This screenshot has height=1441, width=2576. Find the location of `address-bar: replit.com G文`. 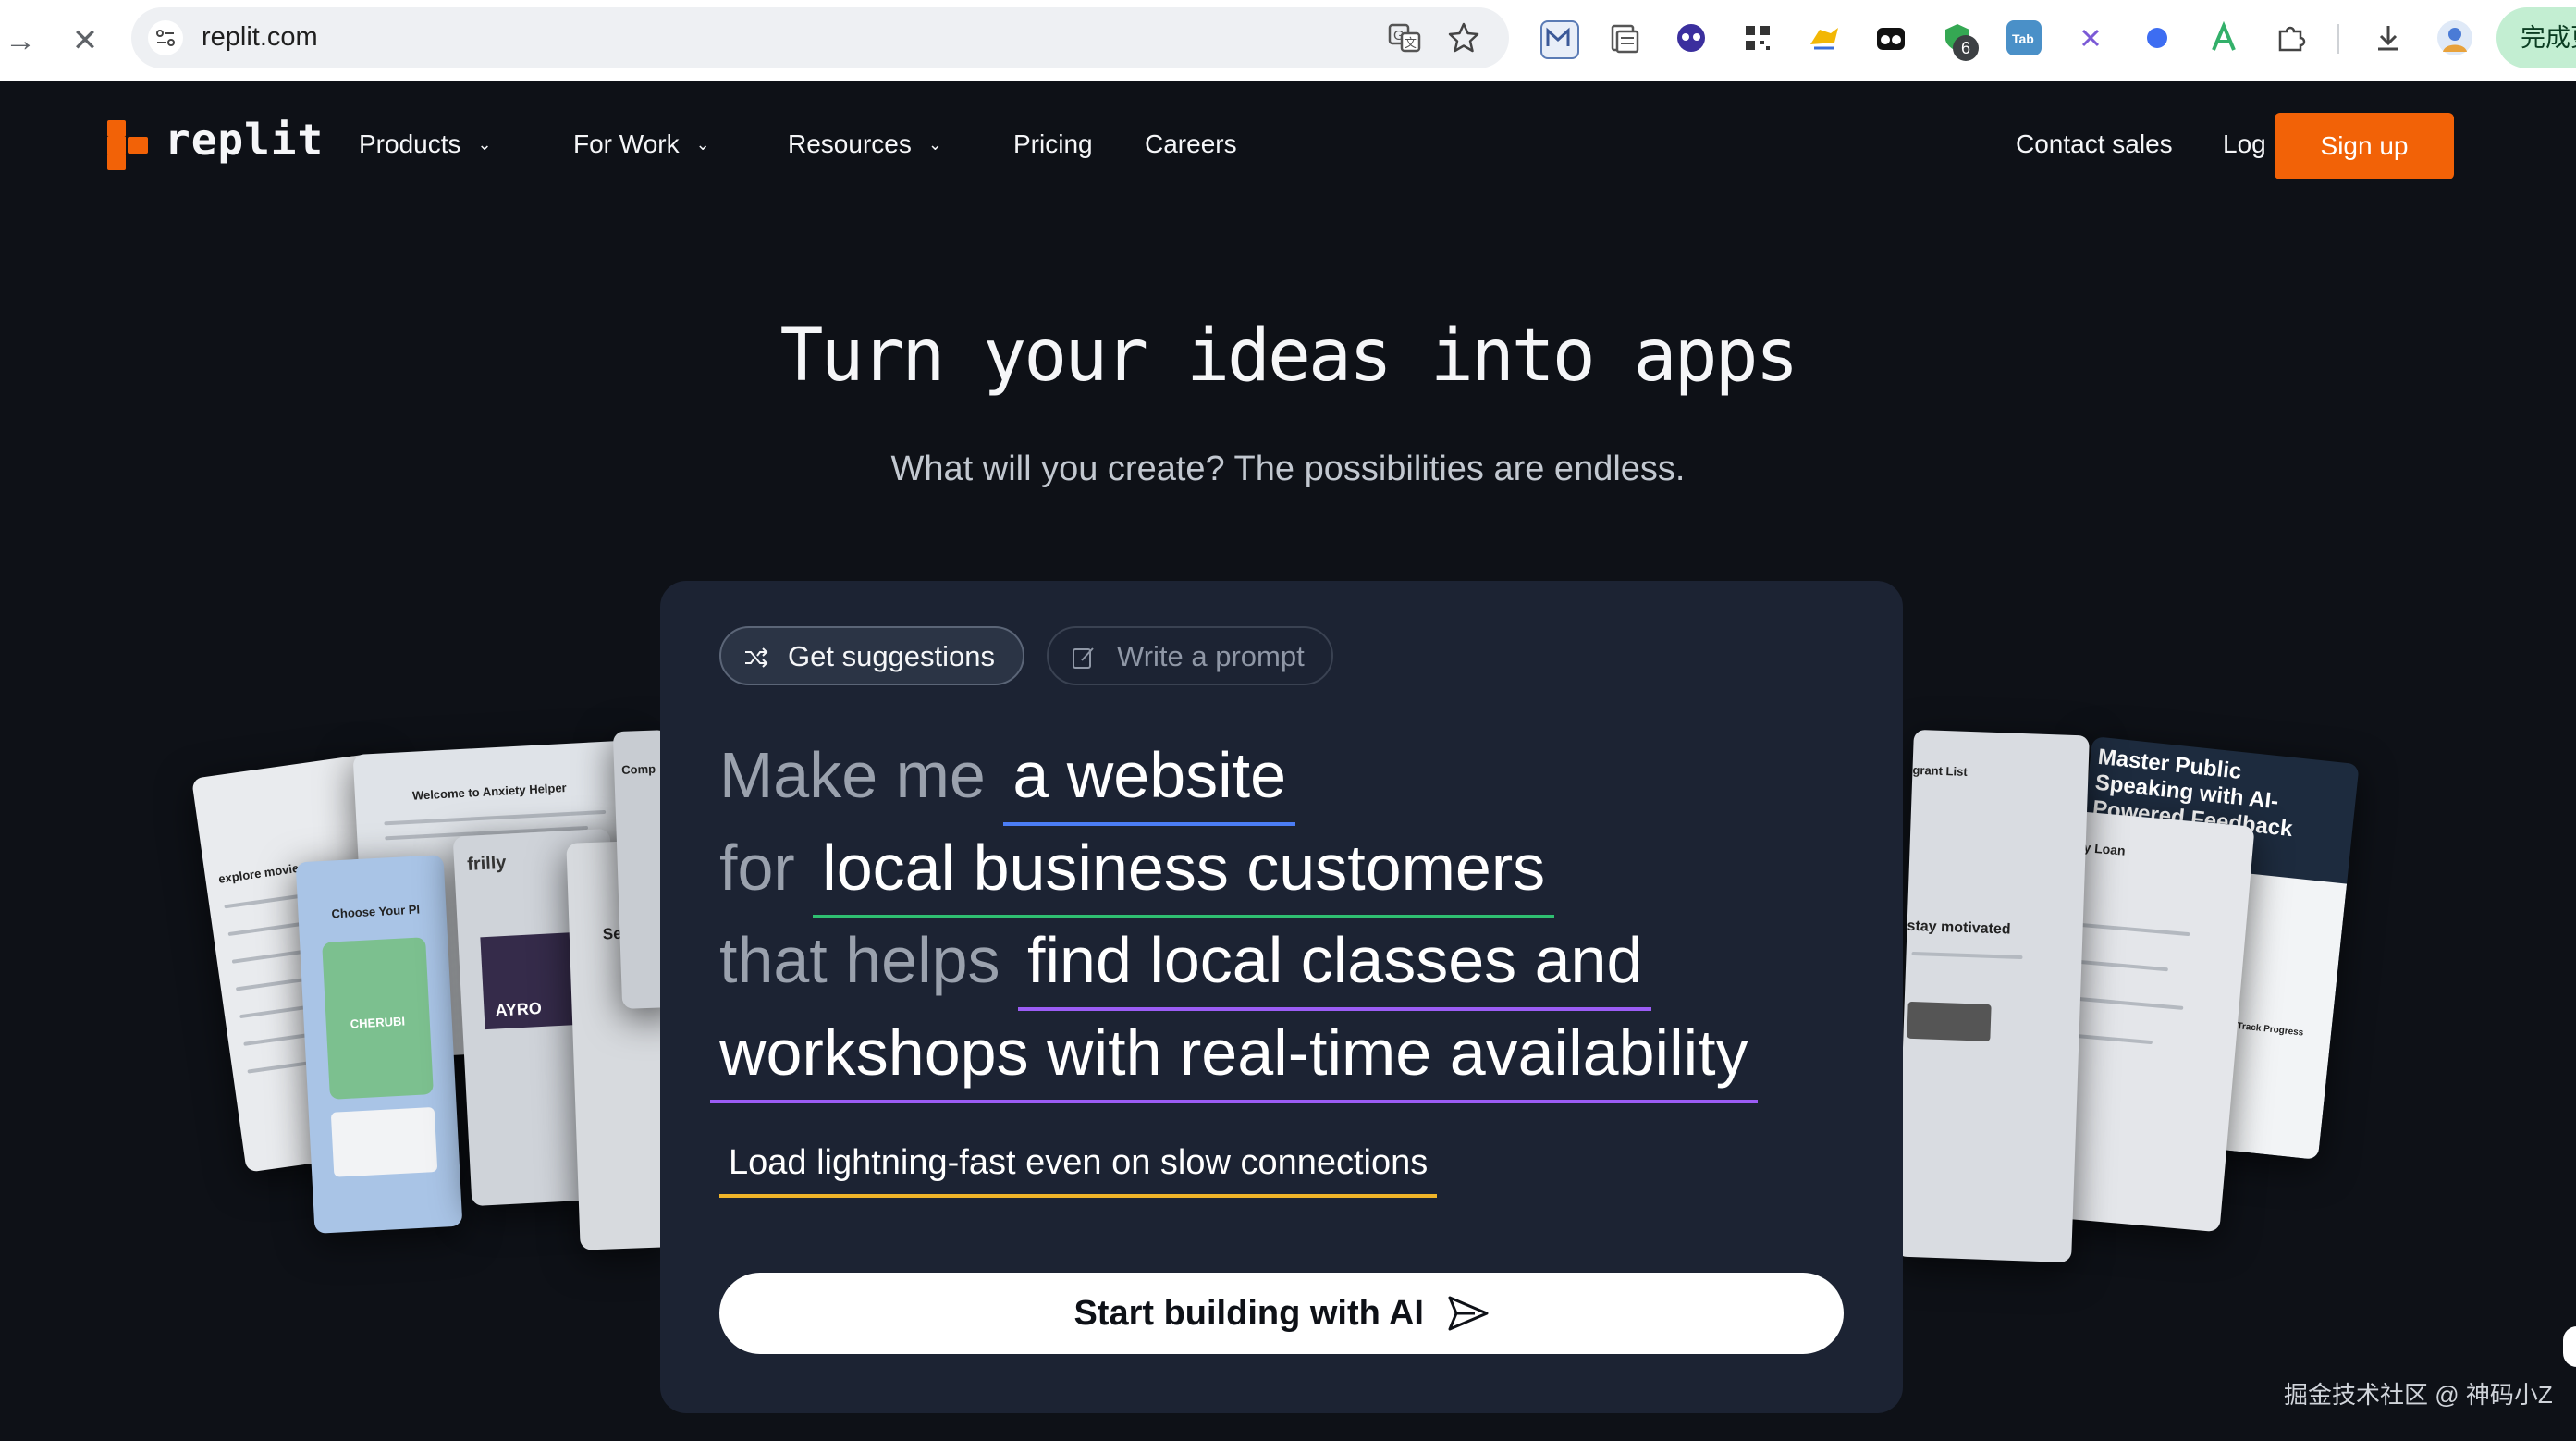

address-bar: replit.com G文 is located at coordinates (820, 37).